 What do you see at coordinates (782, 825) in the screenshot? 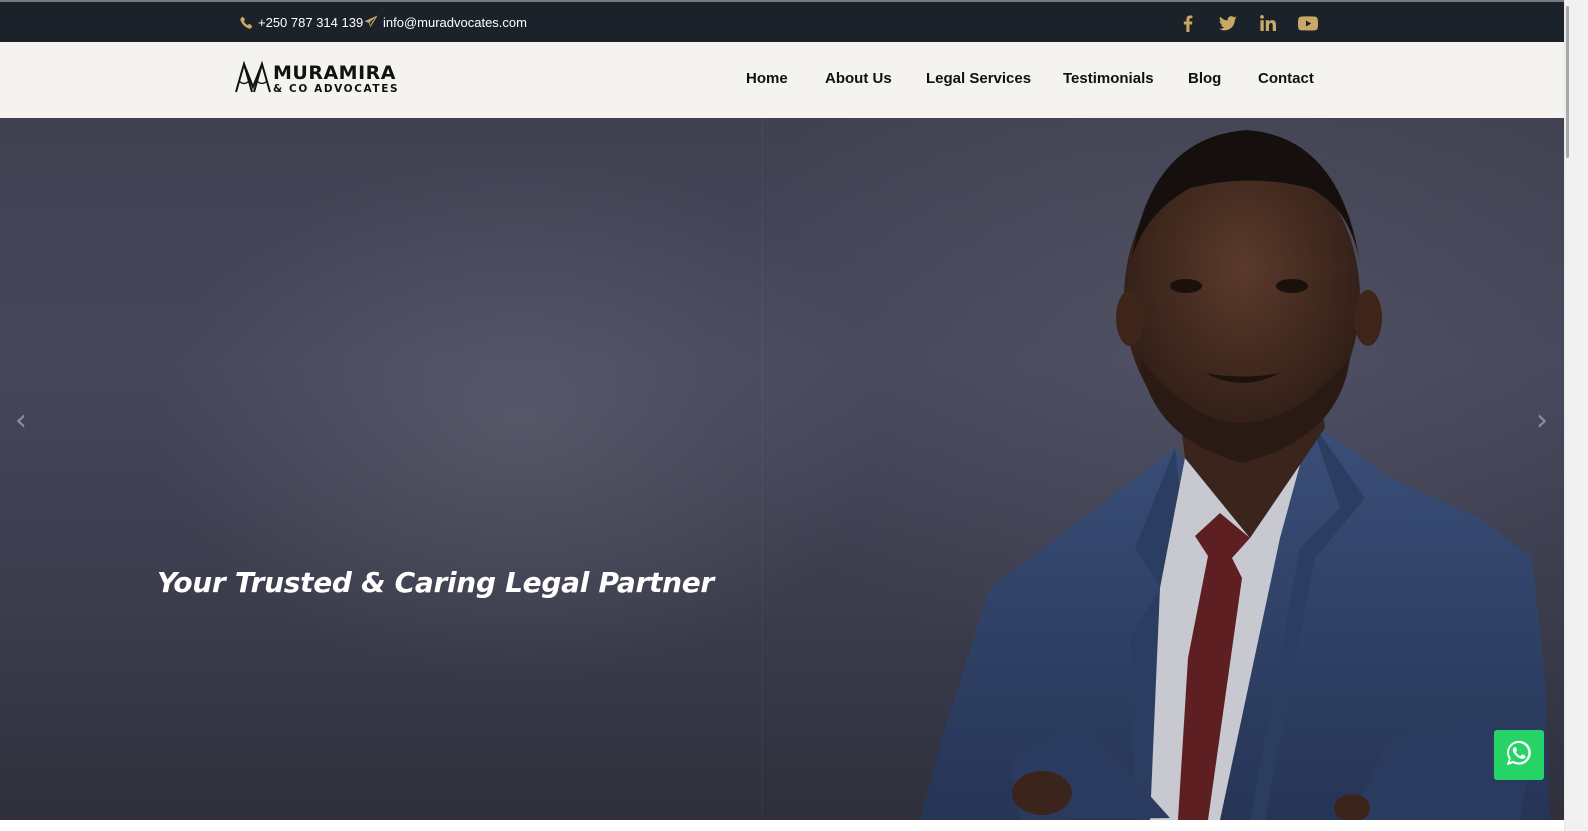
I see `page-bottom-edge` at bounding box center [782, 825].